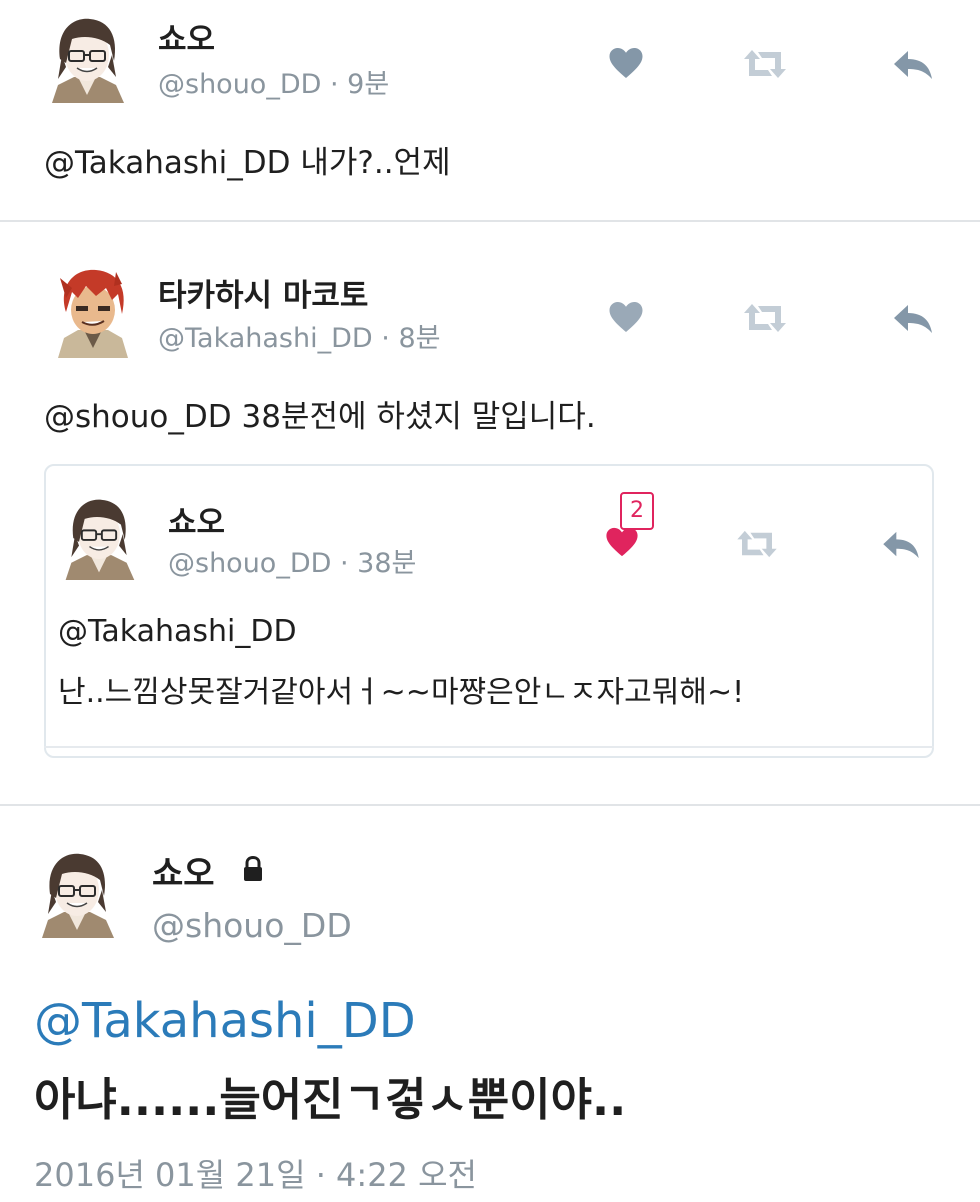 The width and height of the screenshot is (980, 1202). Describe the element at coordinates (320, 417) in the screenshot. I see `tweet-text: @shouo_DD 38분전에 하셨지 말입니다.` at that location.